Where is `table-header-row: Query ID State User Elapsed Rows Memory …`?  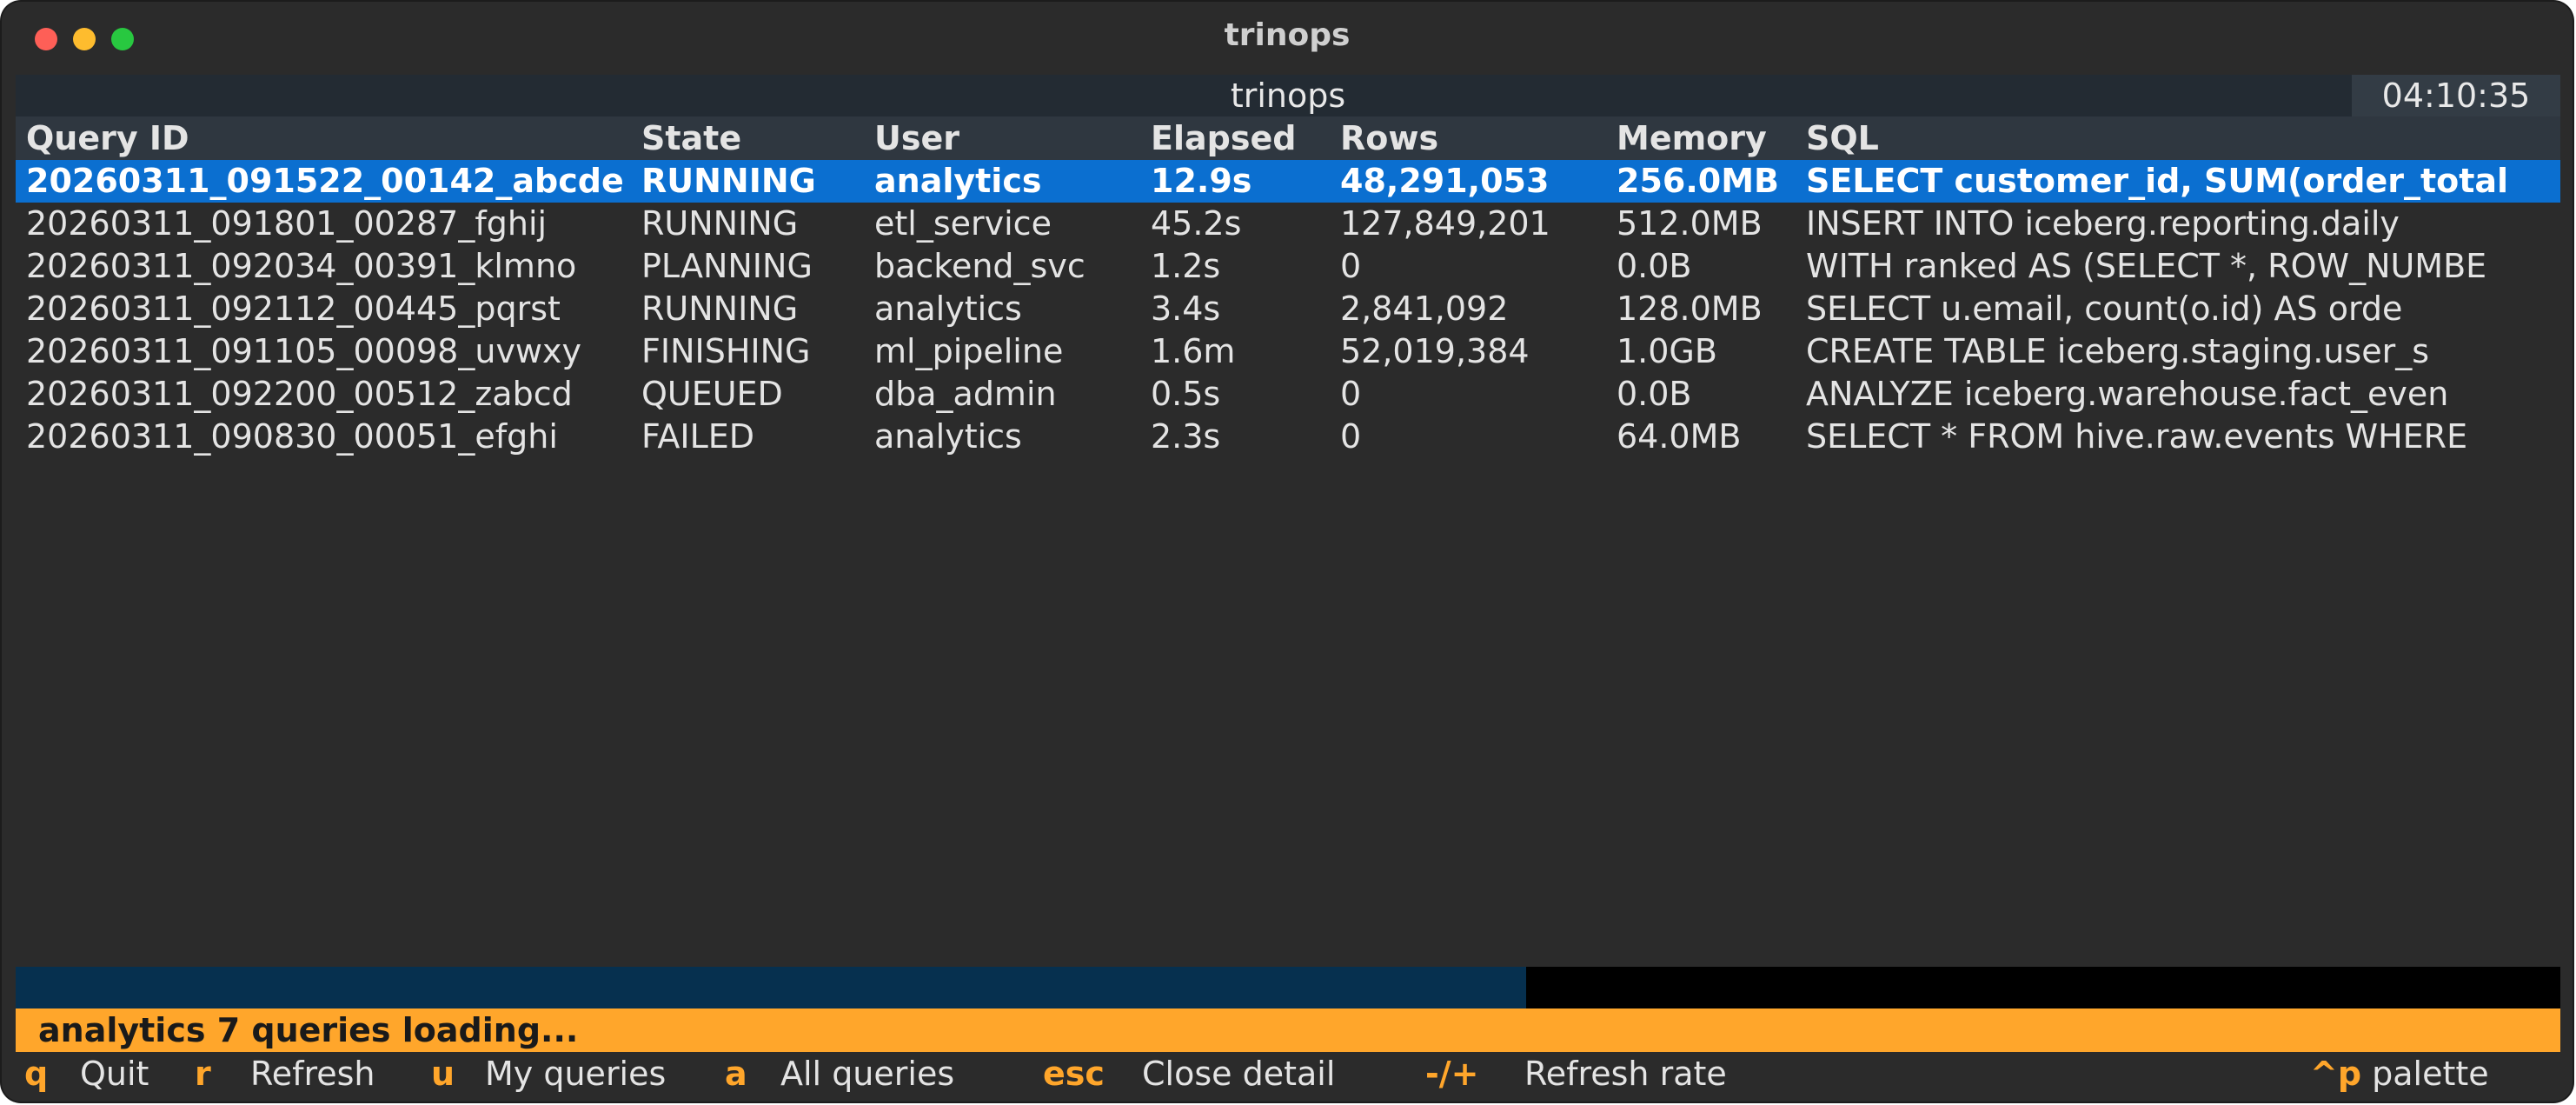 table-header-row: Query ID State User Elapsed Rows Memory … is located at coordinates (1288, 138).